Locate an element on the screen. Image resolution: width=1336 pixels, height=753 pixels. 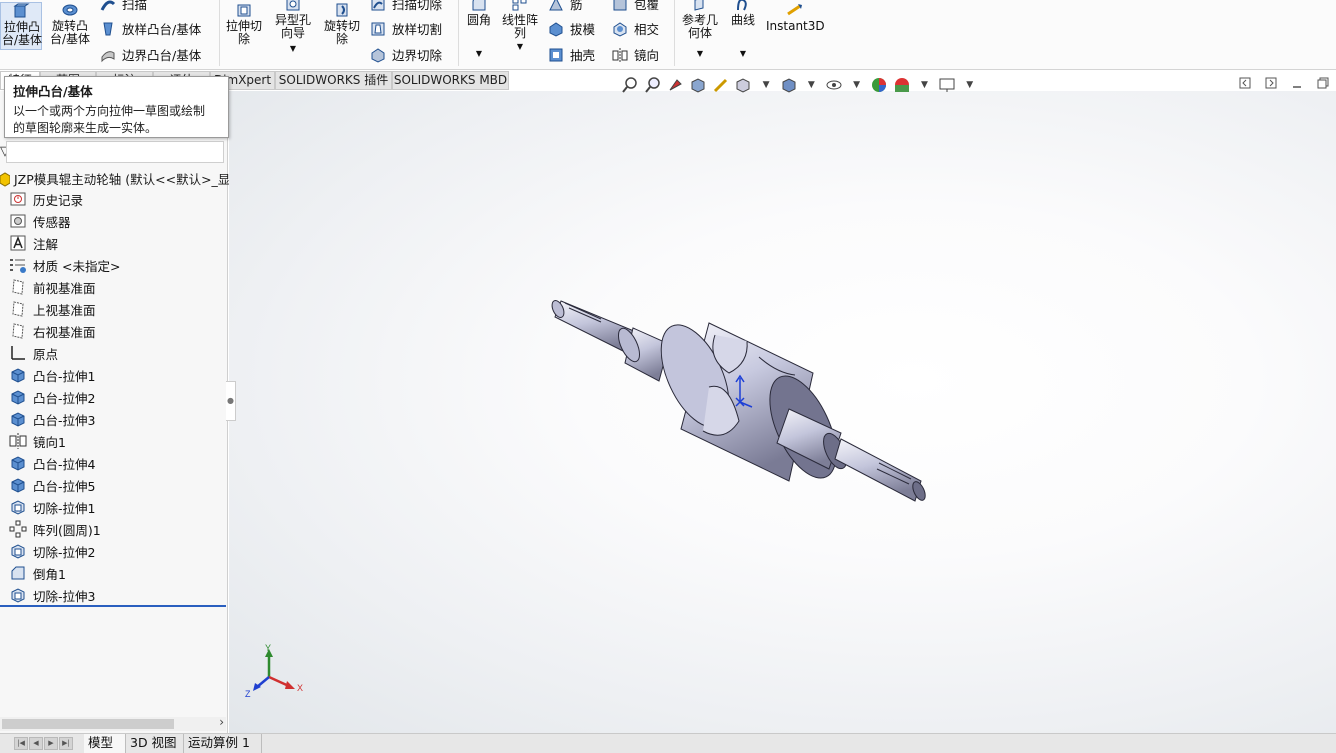
minimize-button is located at coordinates (1297, 83).